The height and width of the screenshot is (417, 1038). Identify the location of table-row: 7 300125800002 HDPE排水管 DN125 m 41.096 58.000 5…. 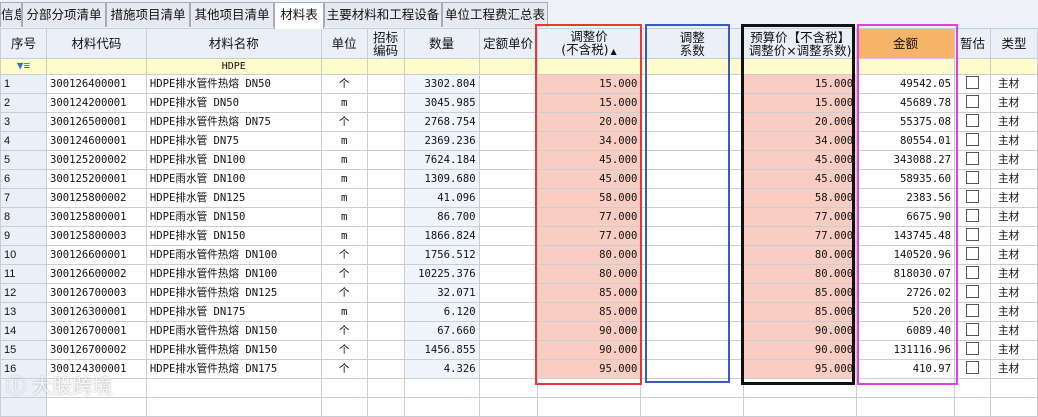
(519, 198).